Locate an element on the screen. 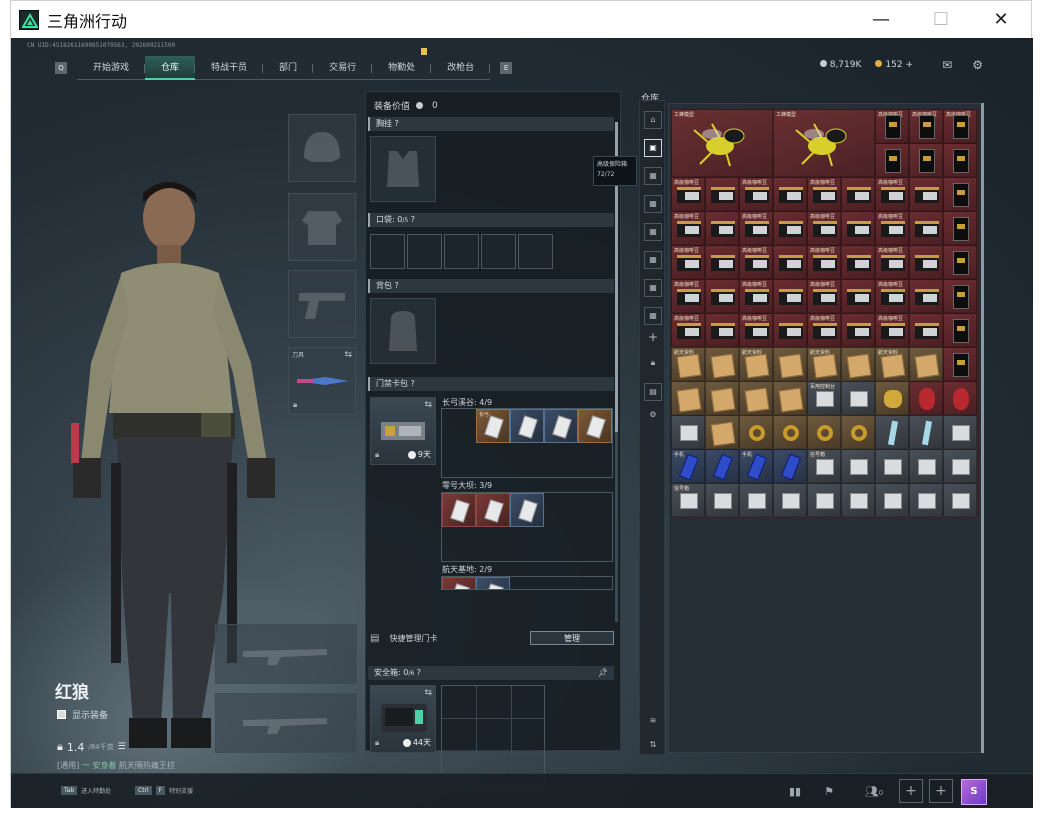 Image resolution: width=1042 pixels, height=815 pixels. helmet-slot is located at coordinates (322, 148).